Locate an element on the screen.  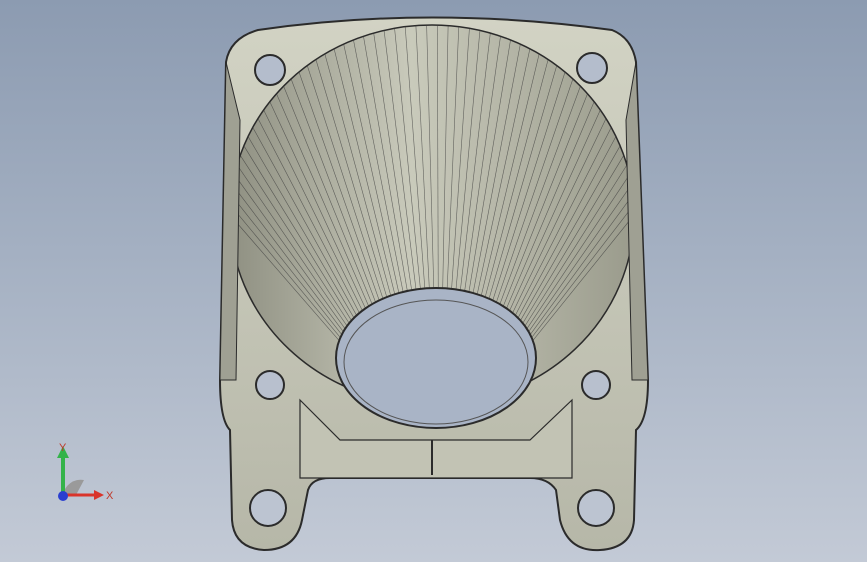
left-wall is located at coordinates (230, 221).